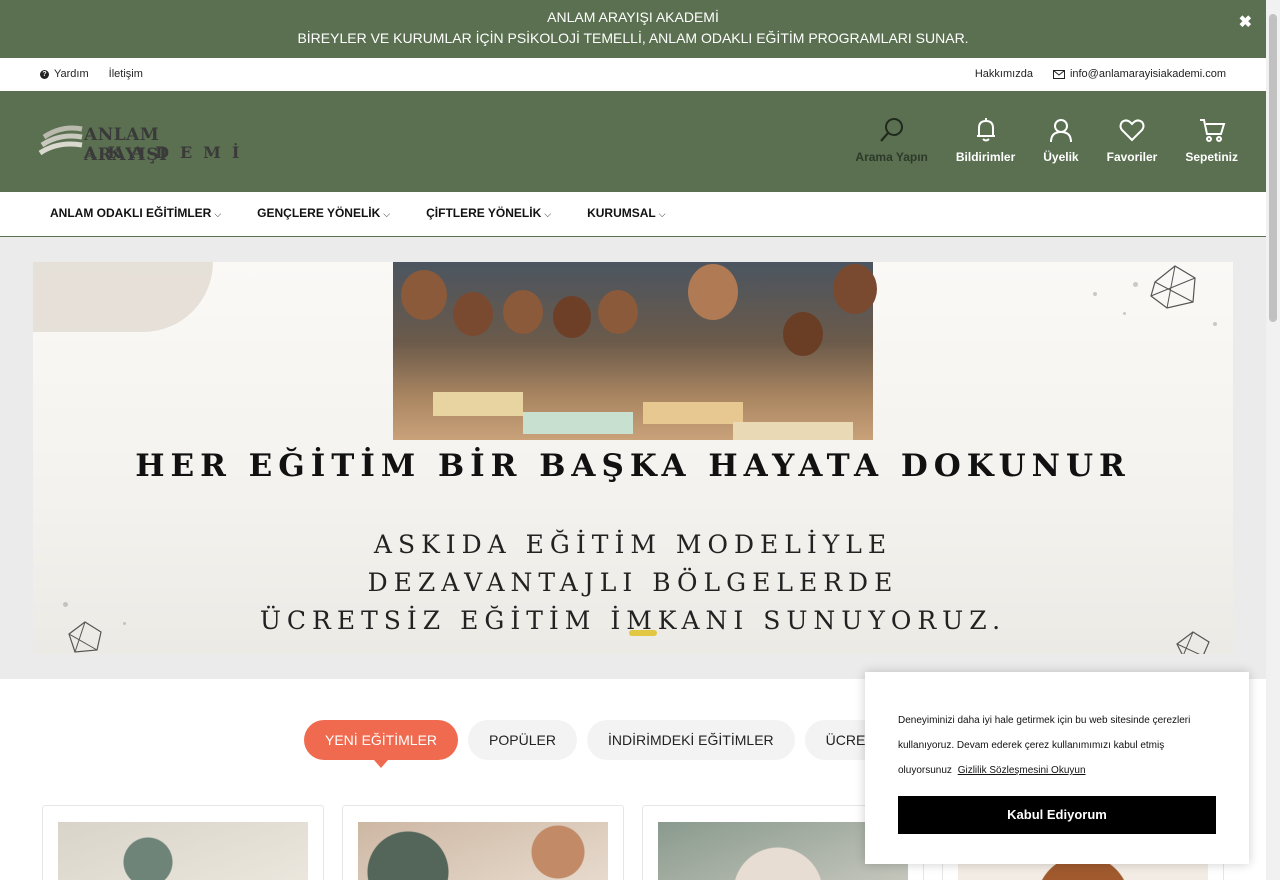 The image size is (1280, 880). What do you see at coordinates (891, 157) in the screenshot?
I see `search-label: Arama Yapın` at bounding box center [891, 157].